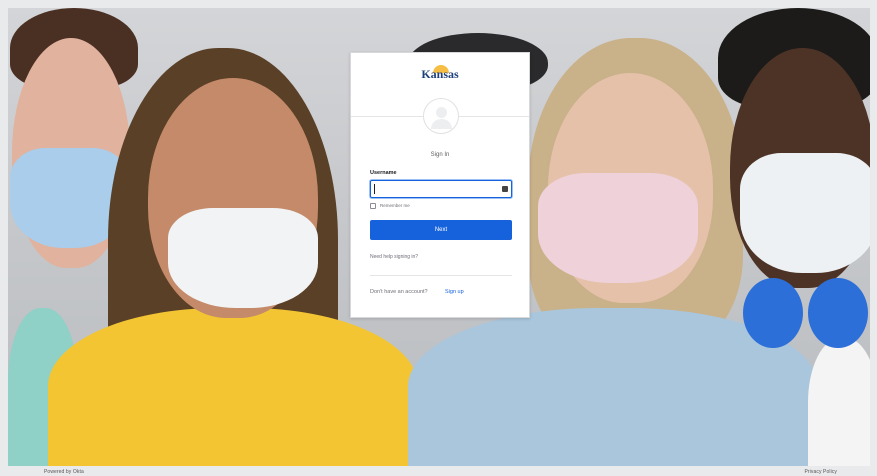  Describe the element at coordinates (373, 206) in the screenshot. I see `remember-me-checkbox` at that location.